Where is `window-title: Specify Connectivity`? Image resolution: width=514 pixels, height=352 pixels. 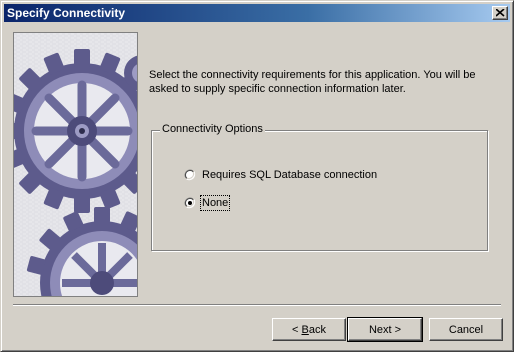 window-title: Specify Connectivity is located at coordinates (66, 13).